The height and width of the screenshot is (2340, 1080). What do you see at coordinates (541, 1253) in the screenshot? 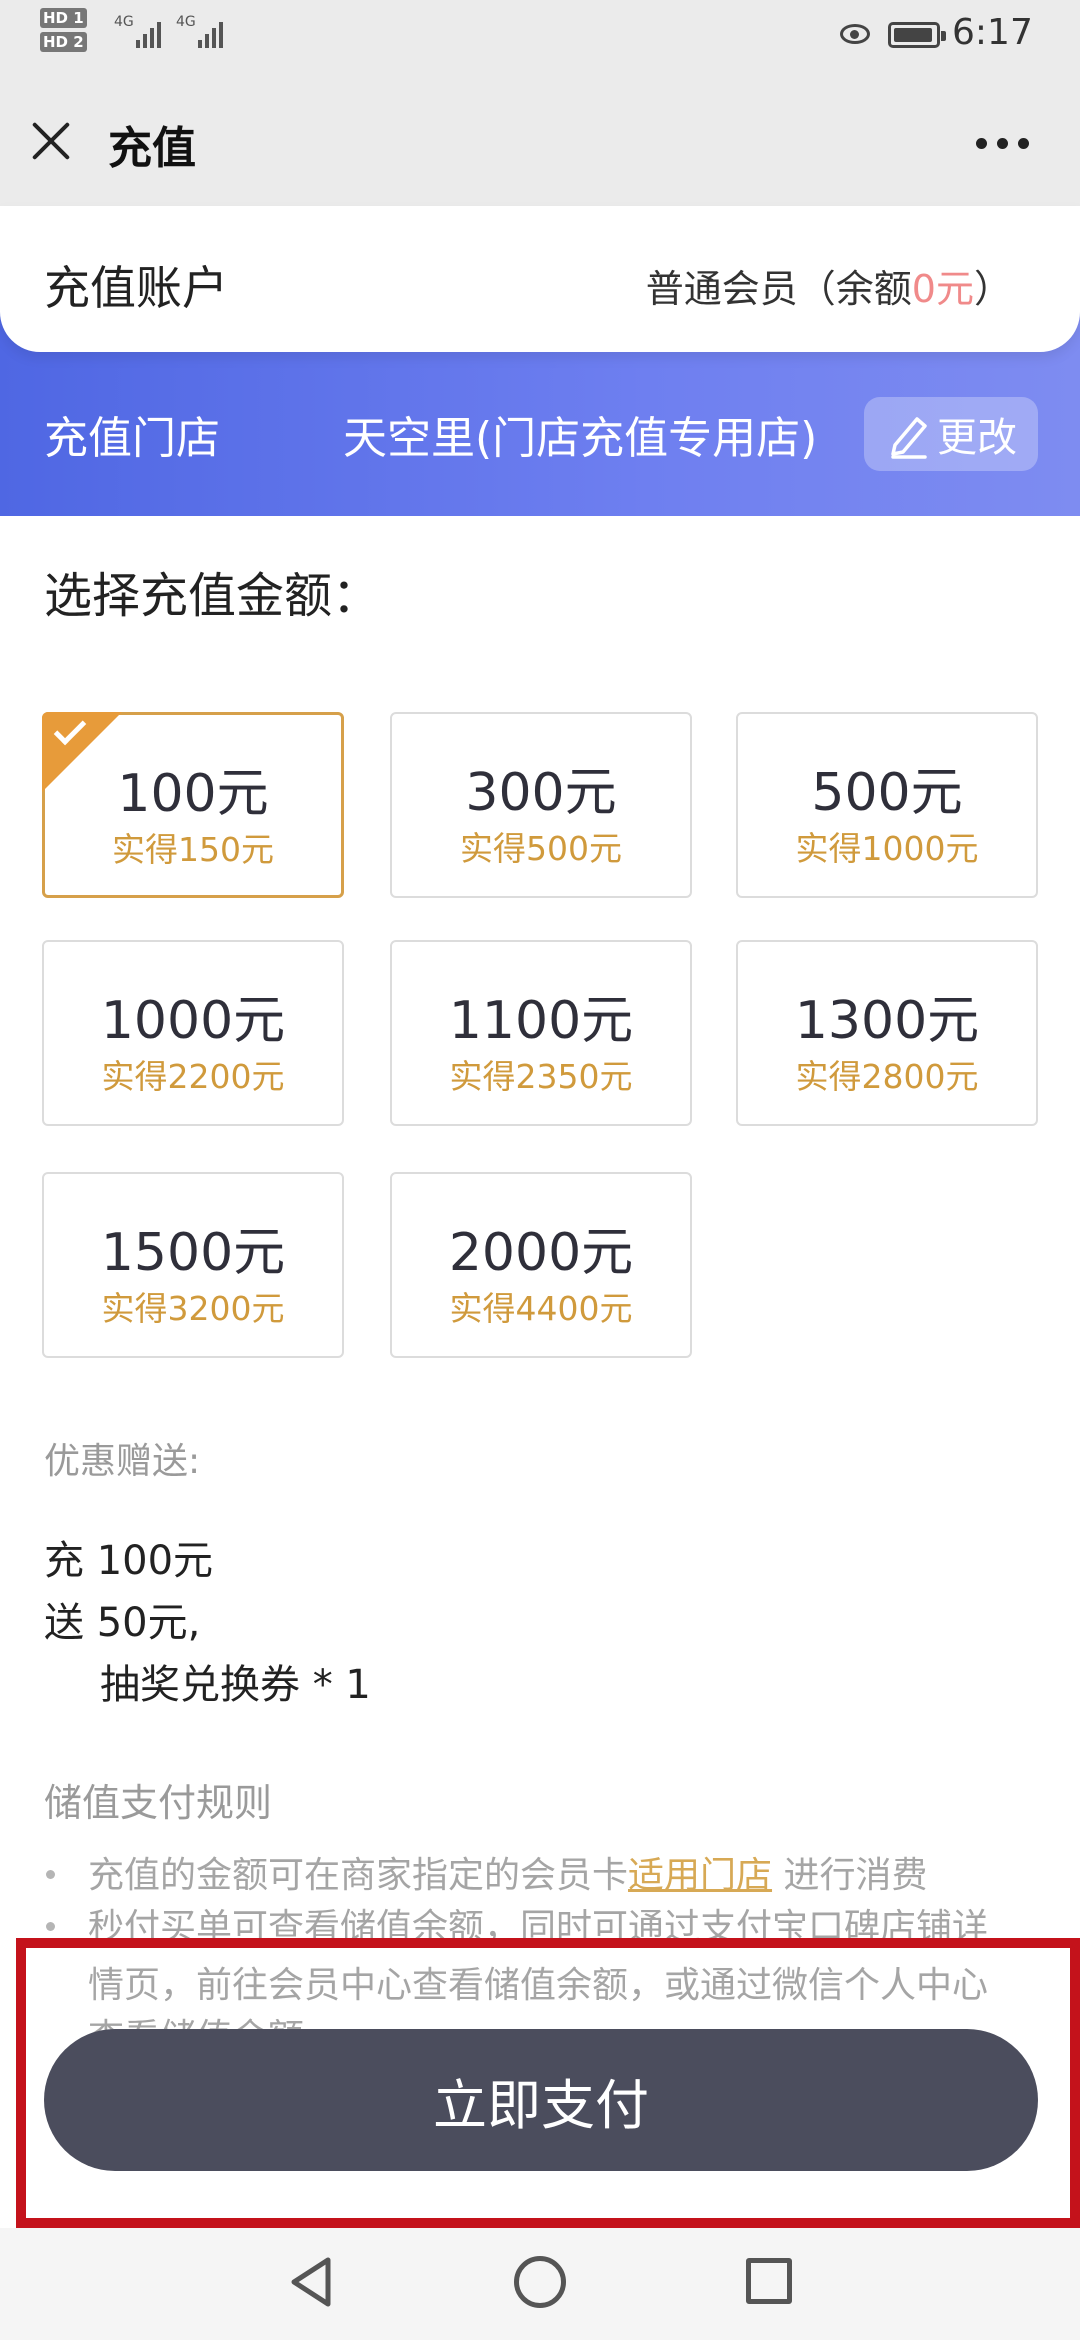
I see `amount-value: 2000元` at bounding box center [541, 1253].